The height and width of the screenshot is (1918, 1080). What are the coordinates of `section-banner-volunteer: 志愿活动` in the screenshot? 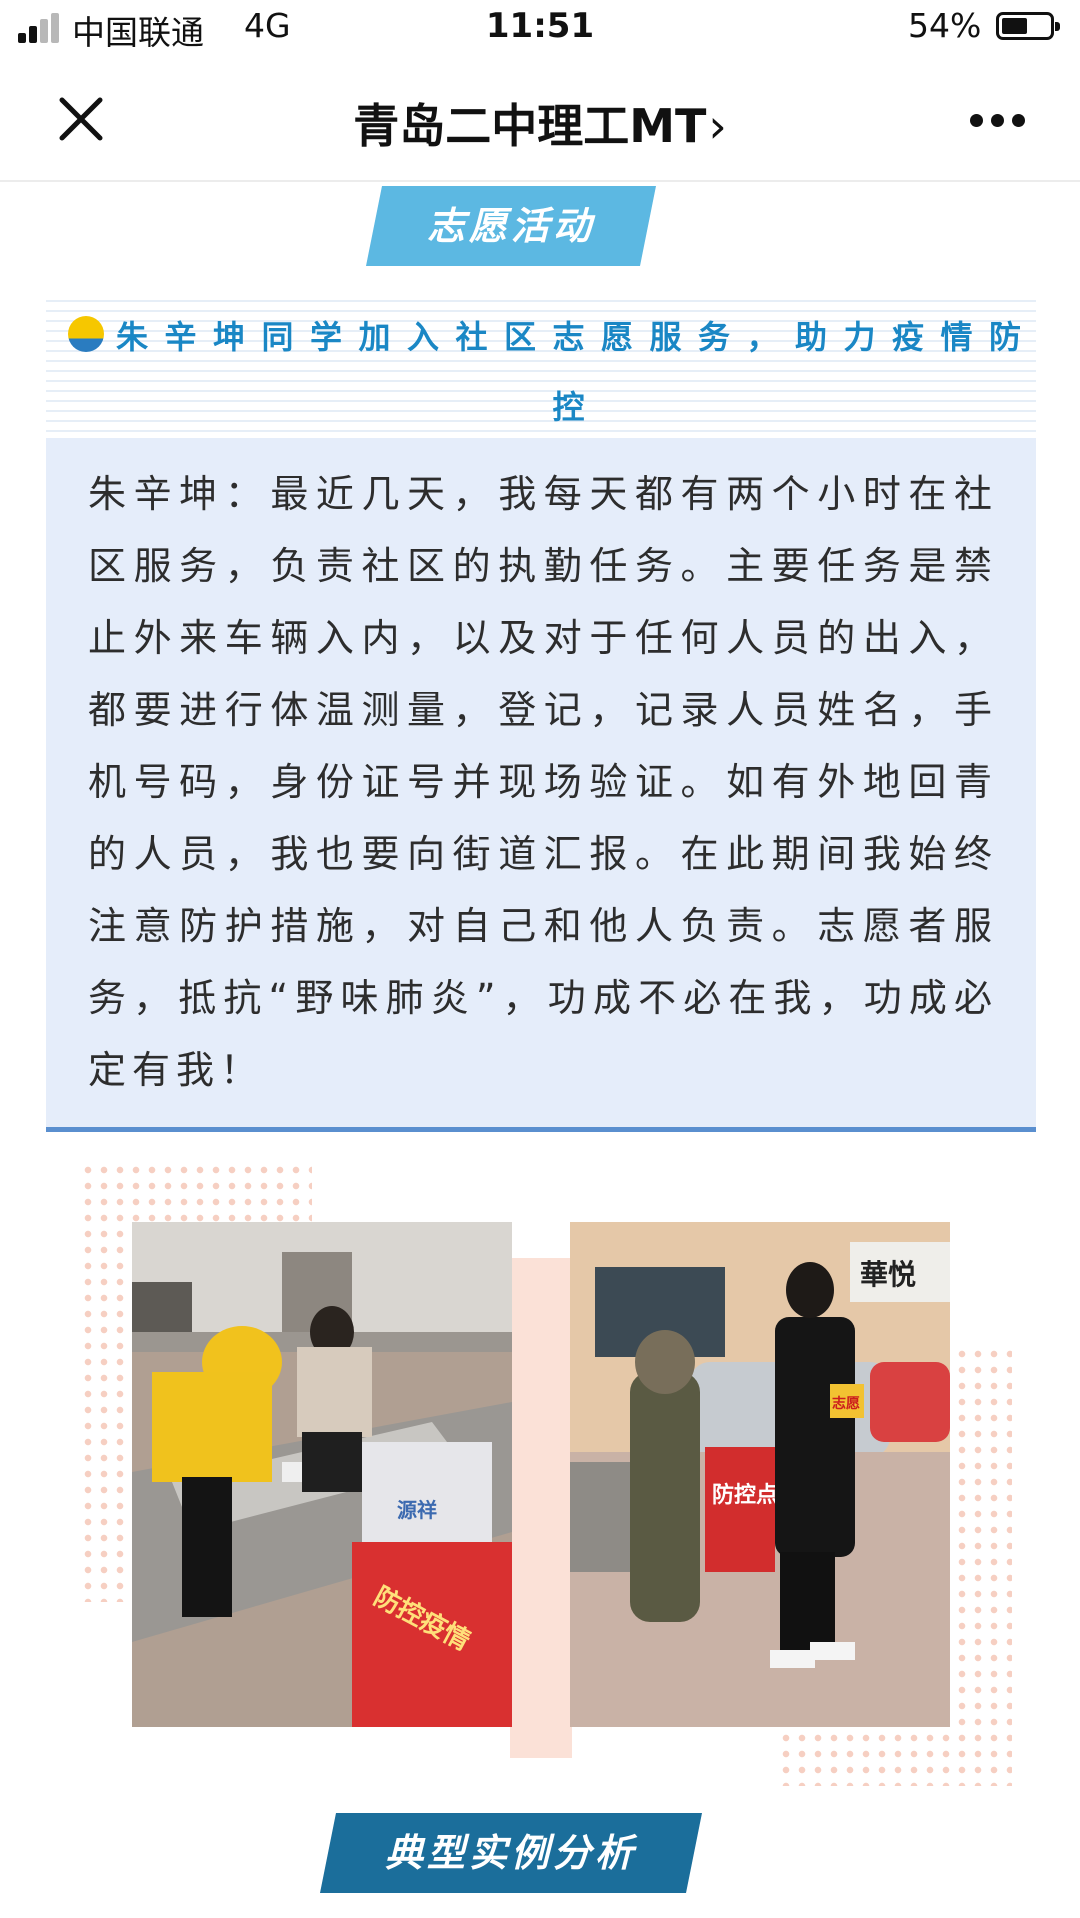 It's located at (511, 226).